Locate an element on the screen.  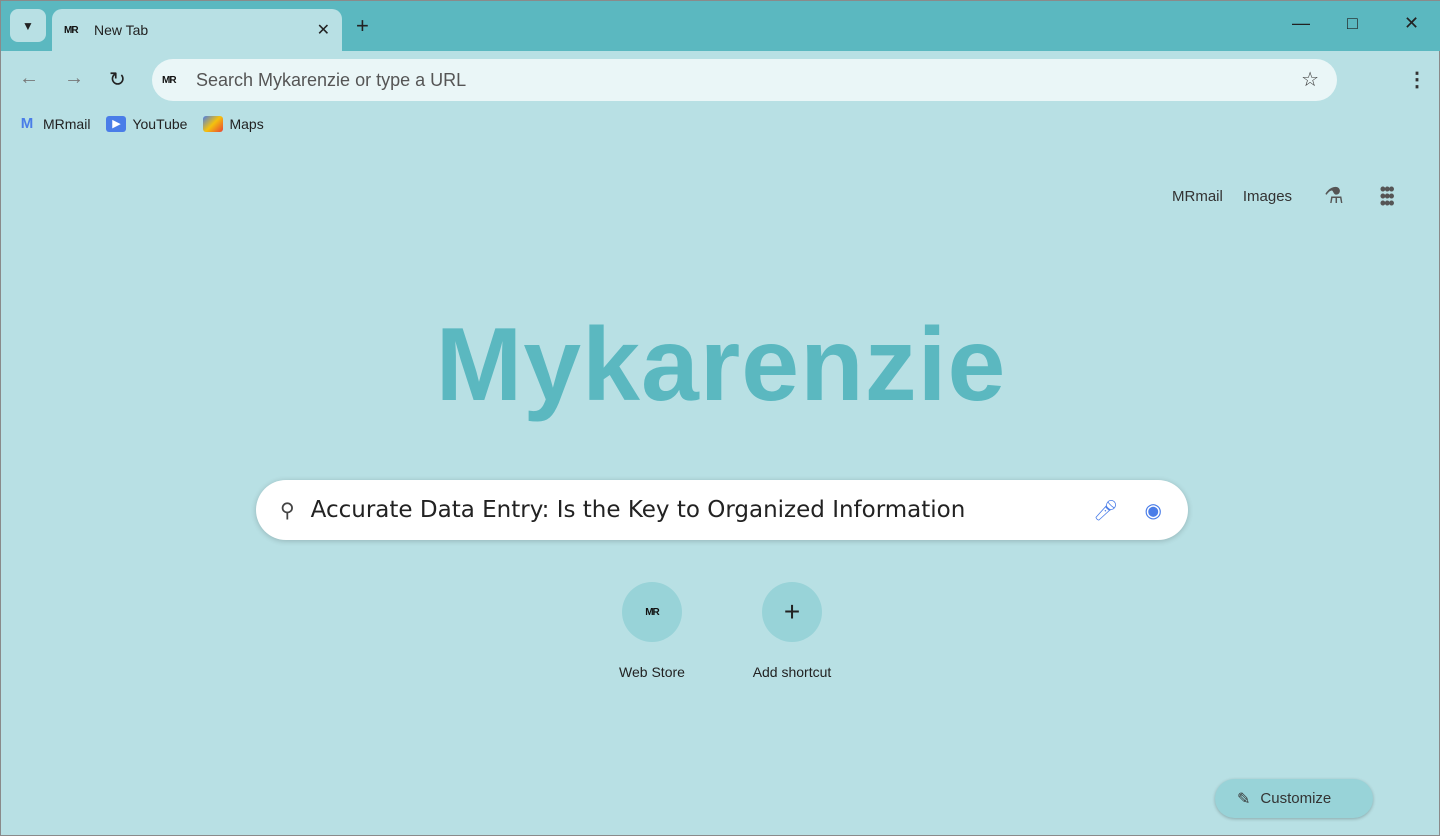
customize-label: Customize is located at coordinates (1296, 798).